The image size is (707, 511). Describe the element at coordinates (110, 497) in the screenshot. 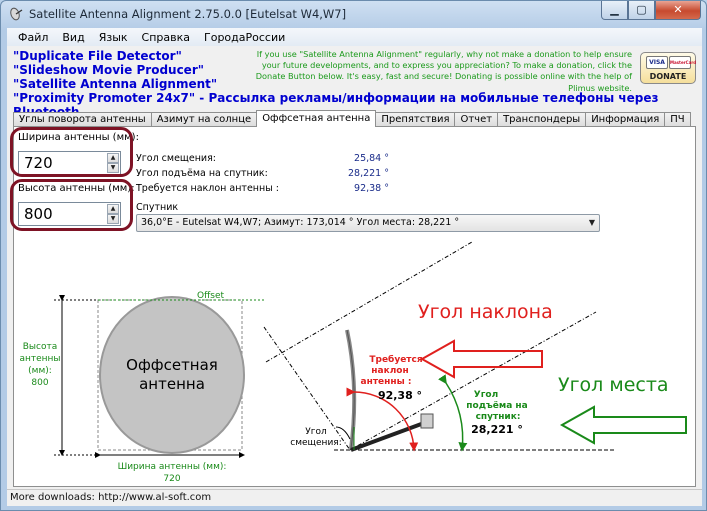

I see `status-text: More downloads: http://www.al-soft.com` at that location.